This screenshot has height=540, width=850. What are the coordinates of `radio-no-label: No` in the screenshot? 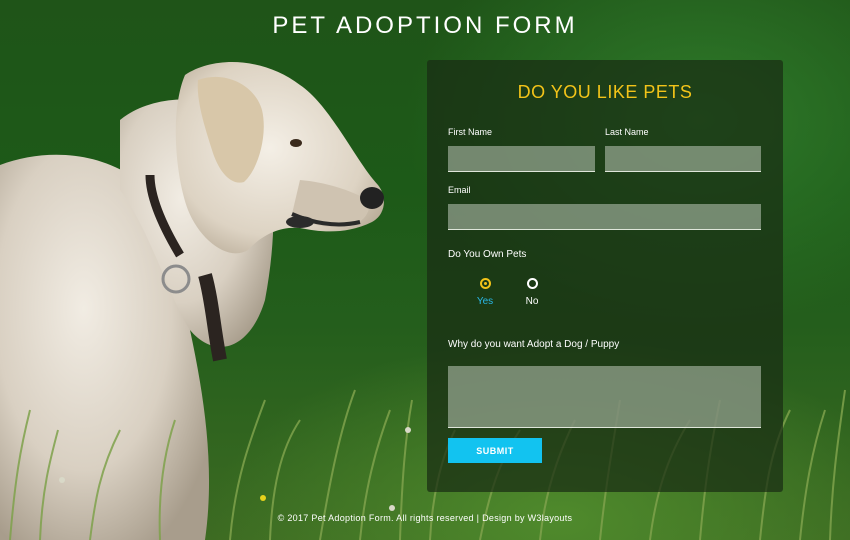 It's located at (532, 301).